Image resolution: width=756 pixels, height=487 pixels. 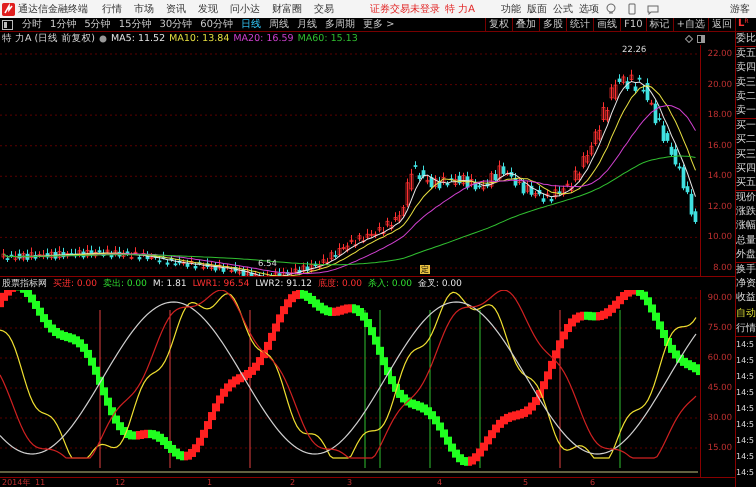 What do you see at coordinates (720, 115) in the screenshot?
I see `axis-label: 18.00` at bounding box center [720, 115].